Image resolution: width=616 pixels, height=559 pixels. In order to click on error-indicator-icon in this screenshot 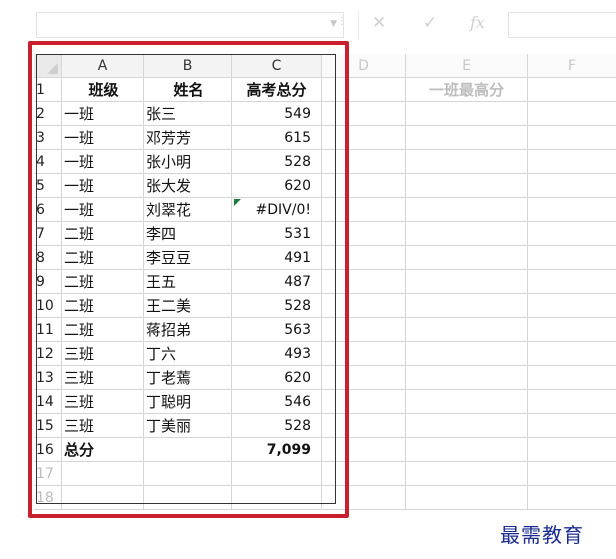, I will do `click(237, 202)`.